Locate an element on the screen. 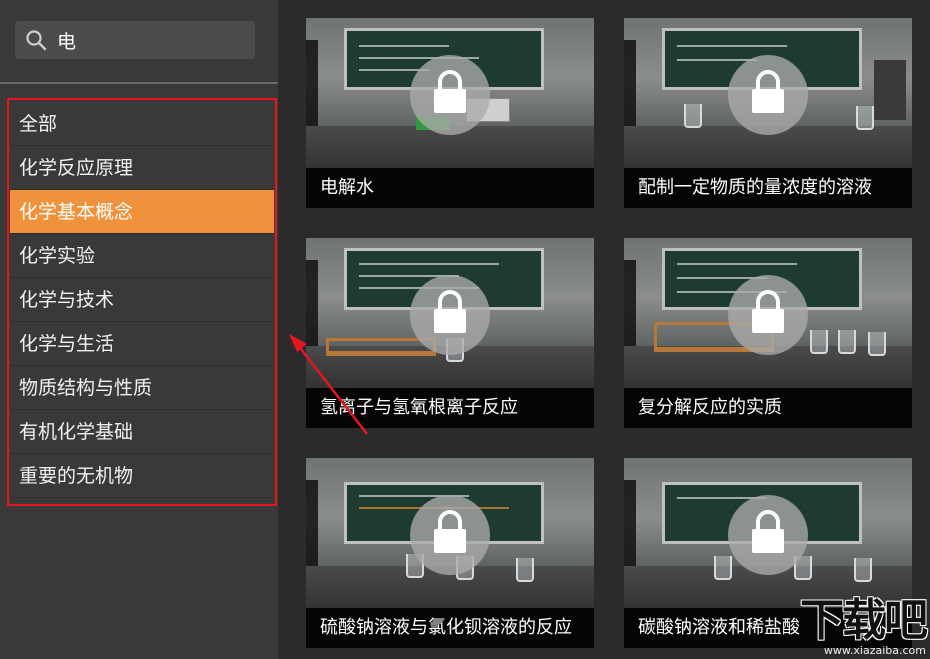 This screenshot has width=930, height=659. search-input: 电 is located at coordinates (135, 40).